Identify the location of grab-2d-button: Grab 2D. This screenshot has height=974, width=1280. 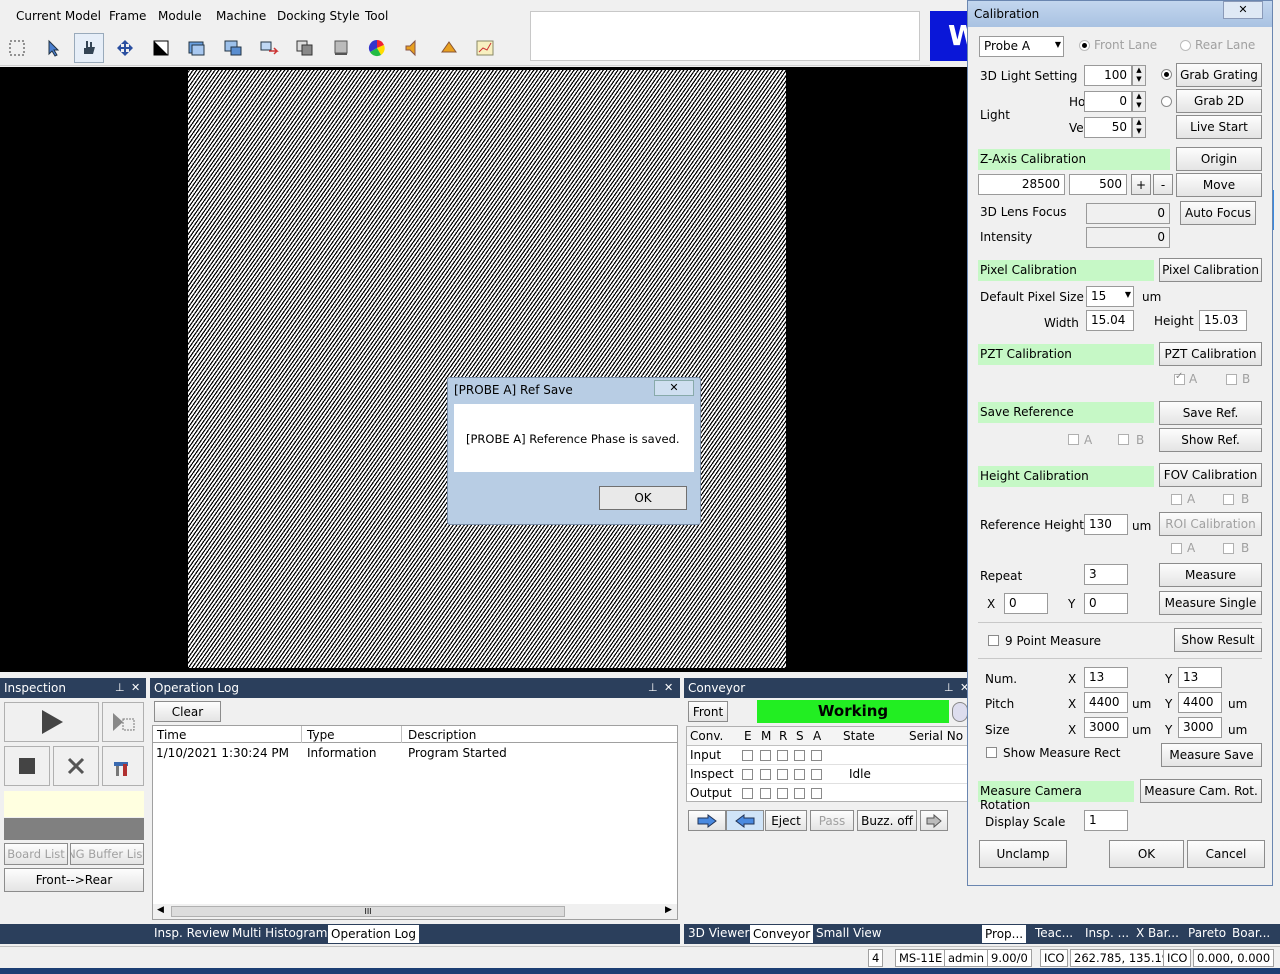
(1219, 101).